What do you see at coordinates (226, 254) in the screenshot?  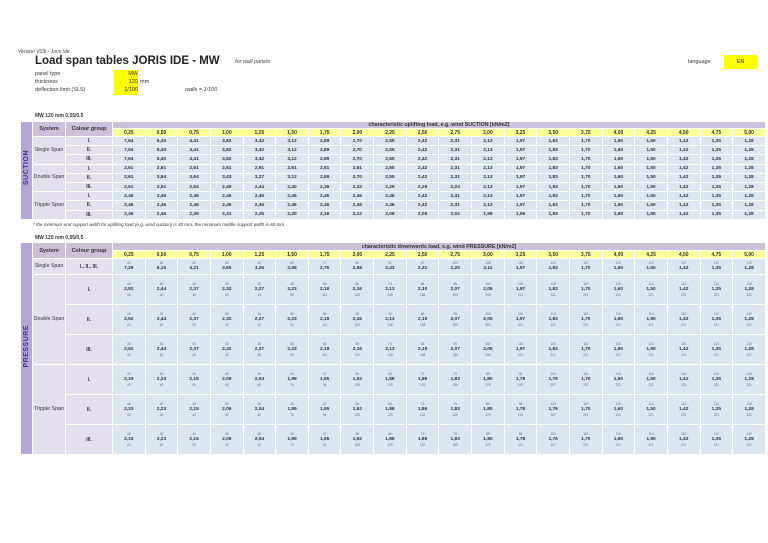 I see `span-length-header: 1,00` at bounding box center [226, 254].